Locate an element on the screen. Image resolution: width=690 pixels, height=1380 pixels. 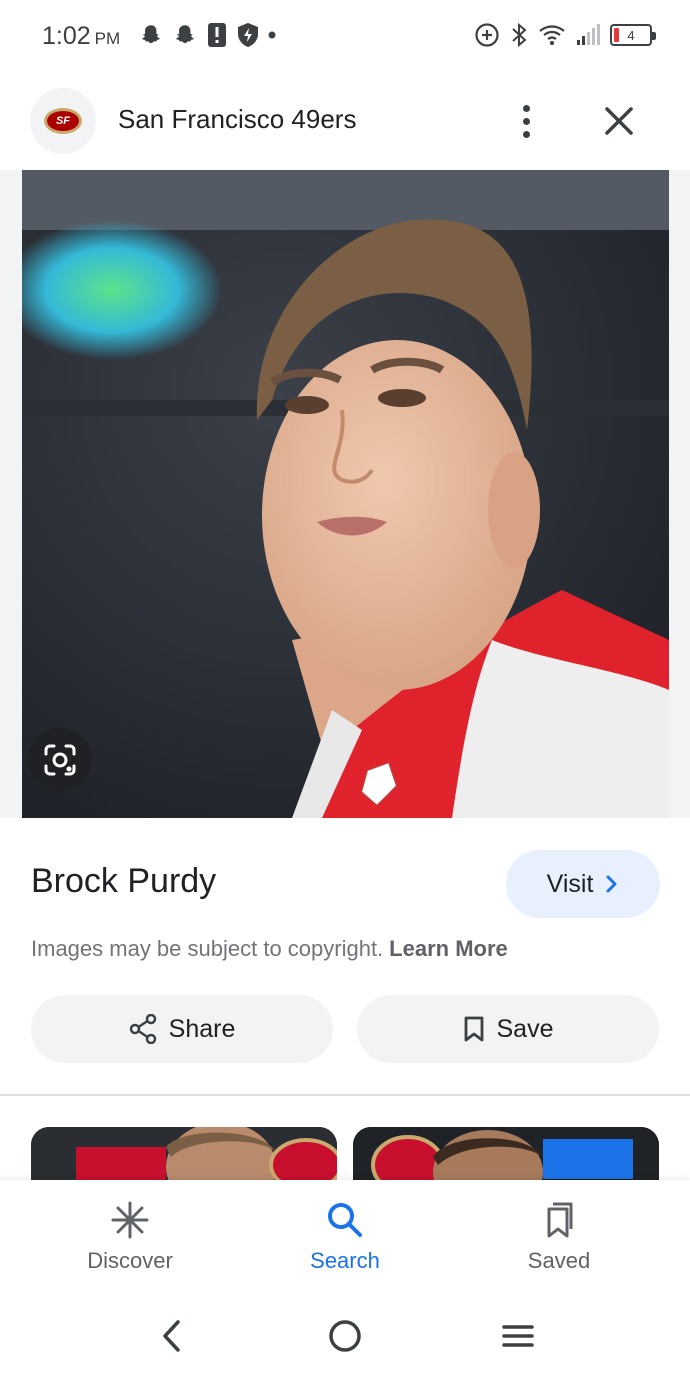
bookmark-icon is located at coordinates (473, 1029).